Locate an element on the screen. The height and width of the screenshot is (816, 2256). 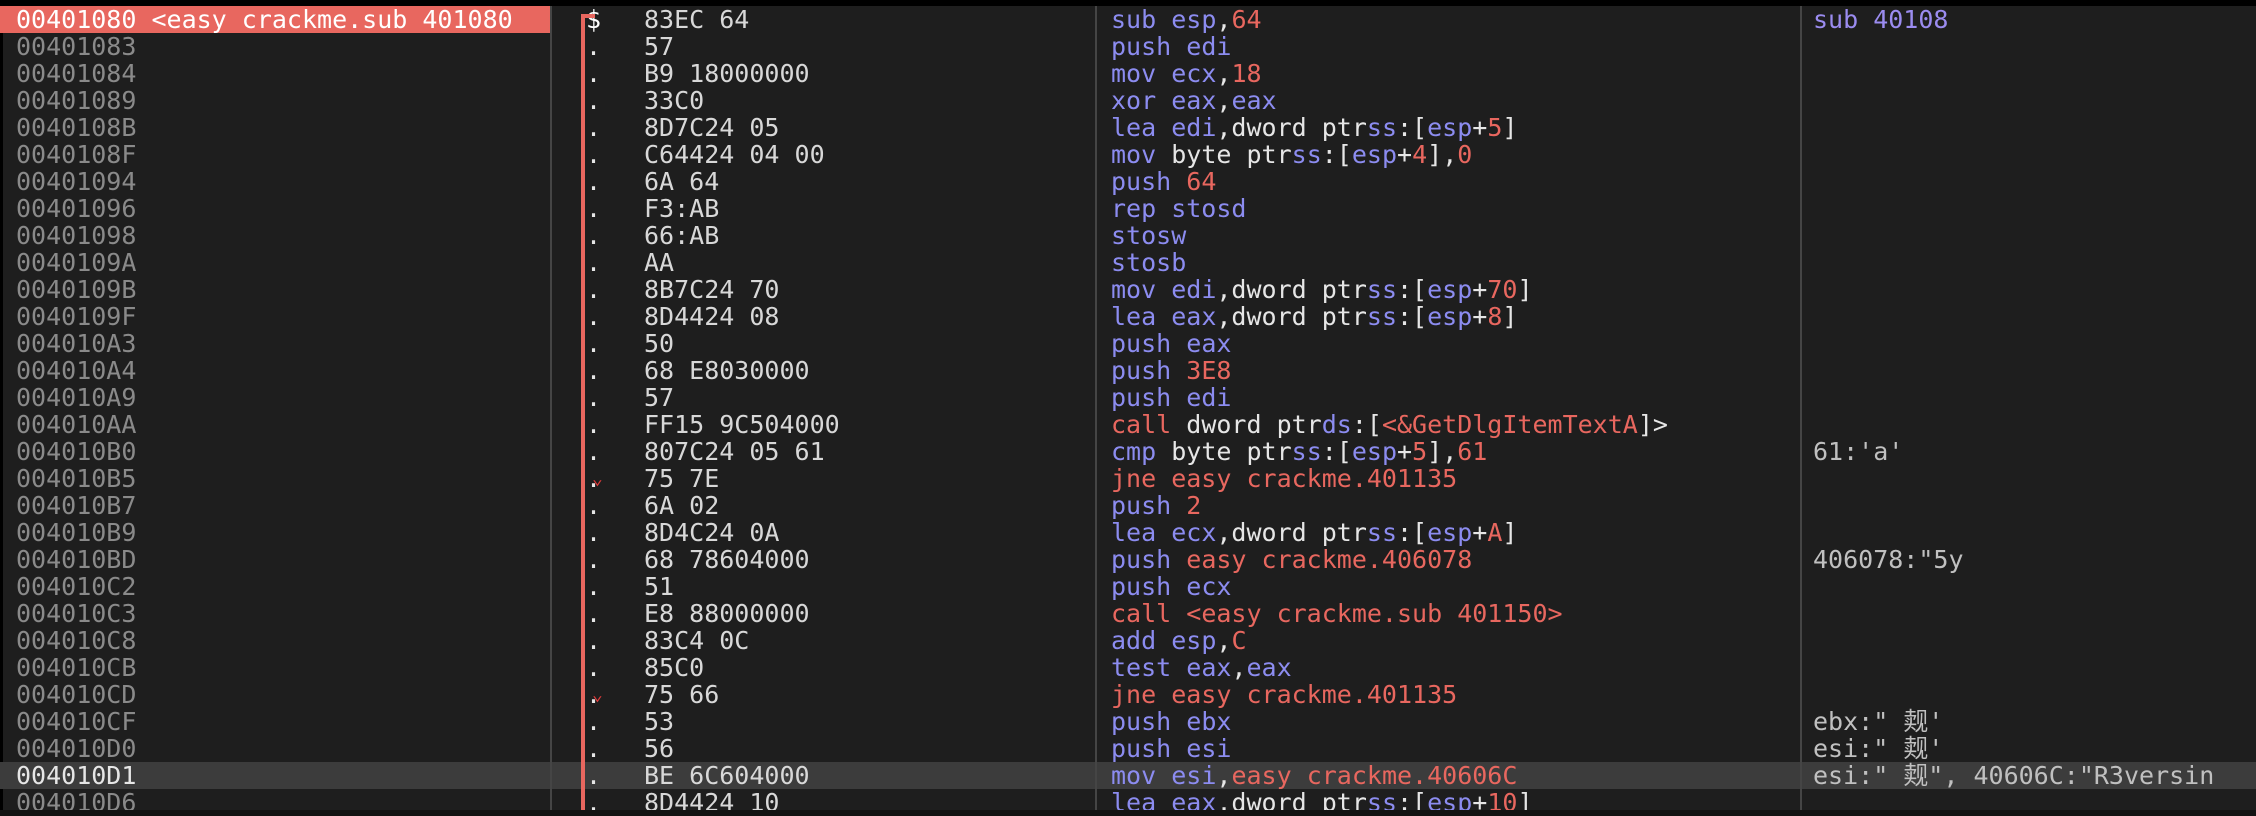
instruction-token: edi is located at coordinates (1209, 46).